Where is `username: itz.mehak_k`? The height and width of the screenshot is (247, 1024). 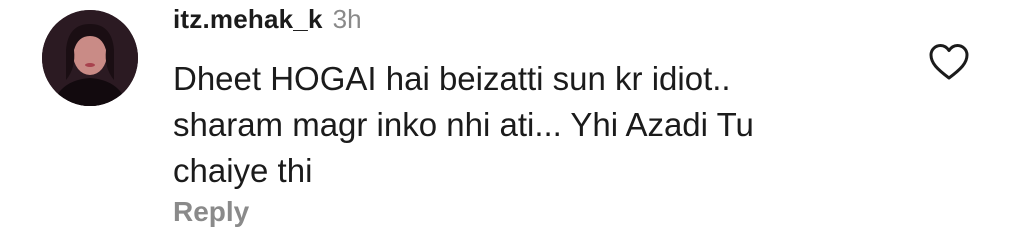 username: itz.mehak_k is located at coordinates (248, 19).